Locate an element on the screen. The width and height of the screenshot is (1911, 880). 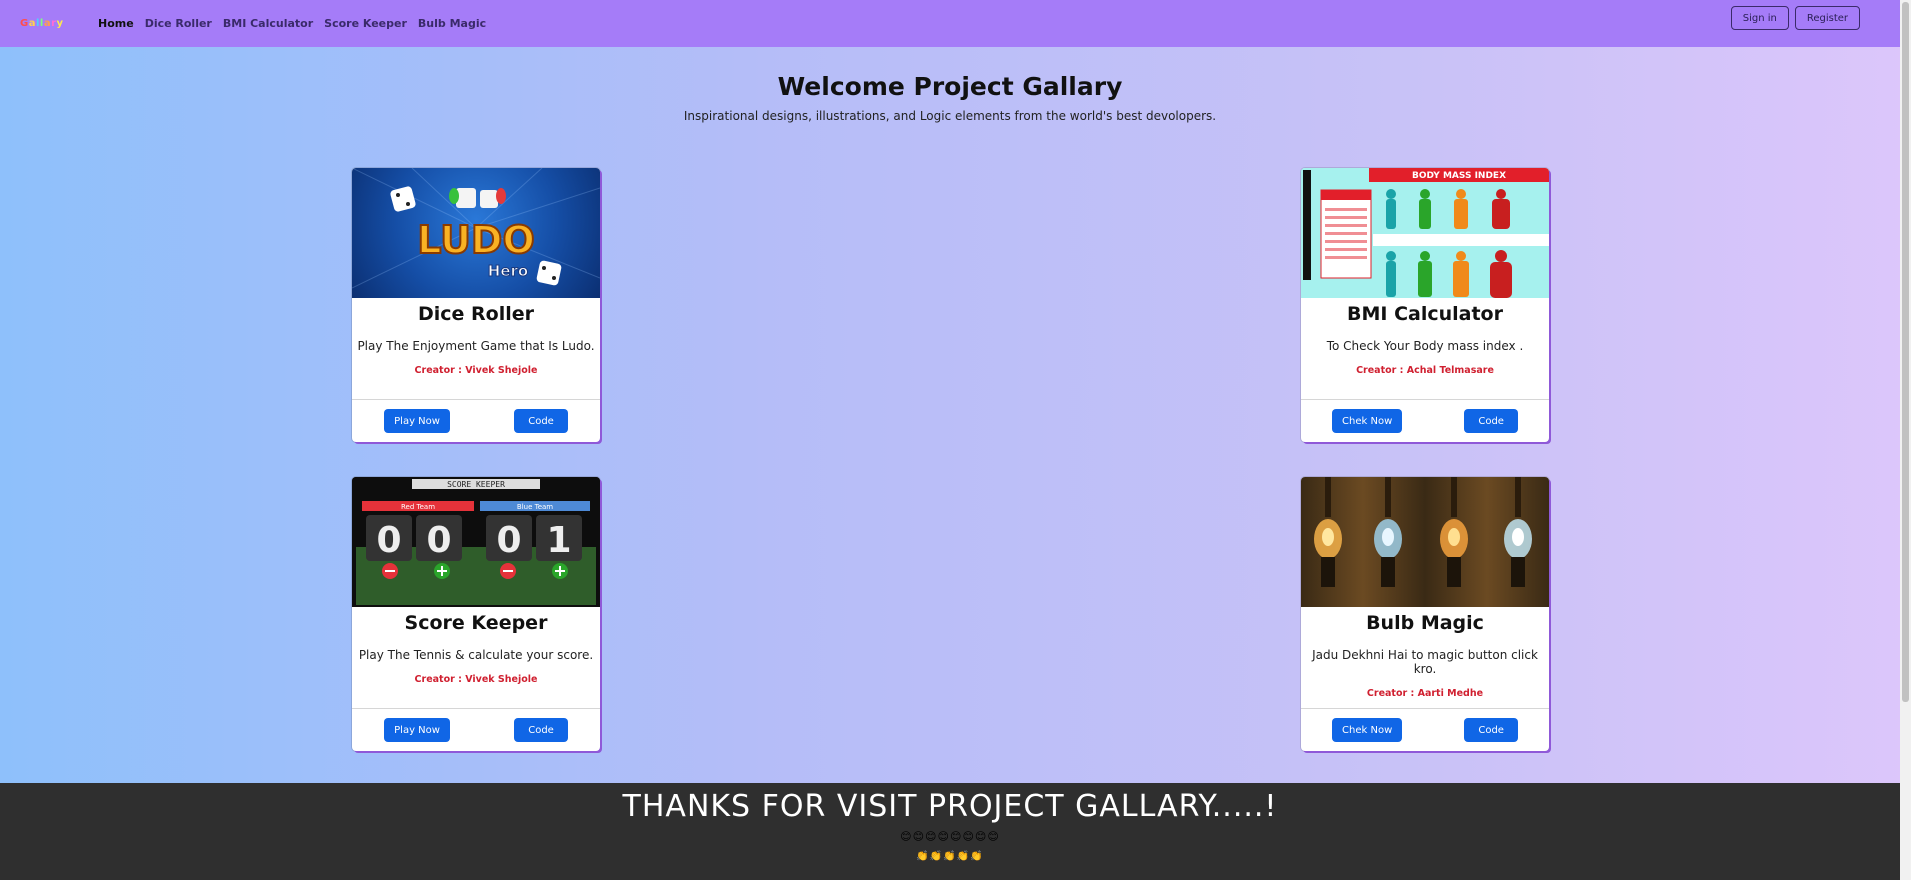
brand-logo: Gallary is located at coordinates (46, 24).